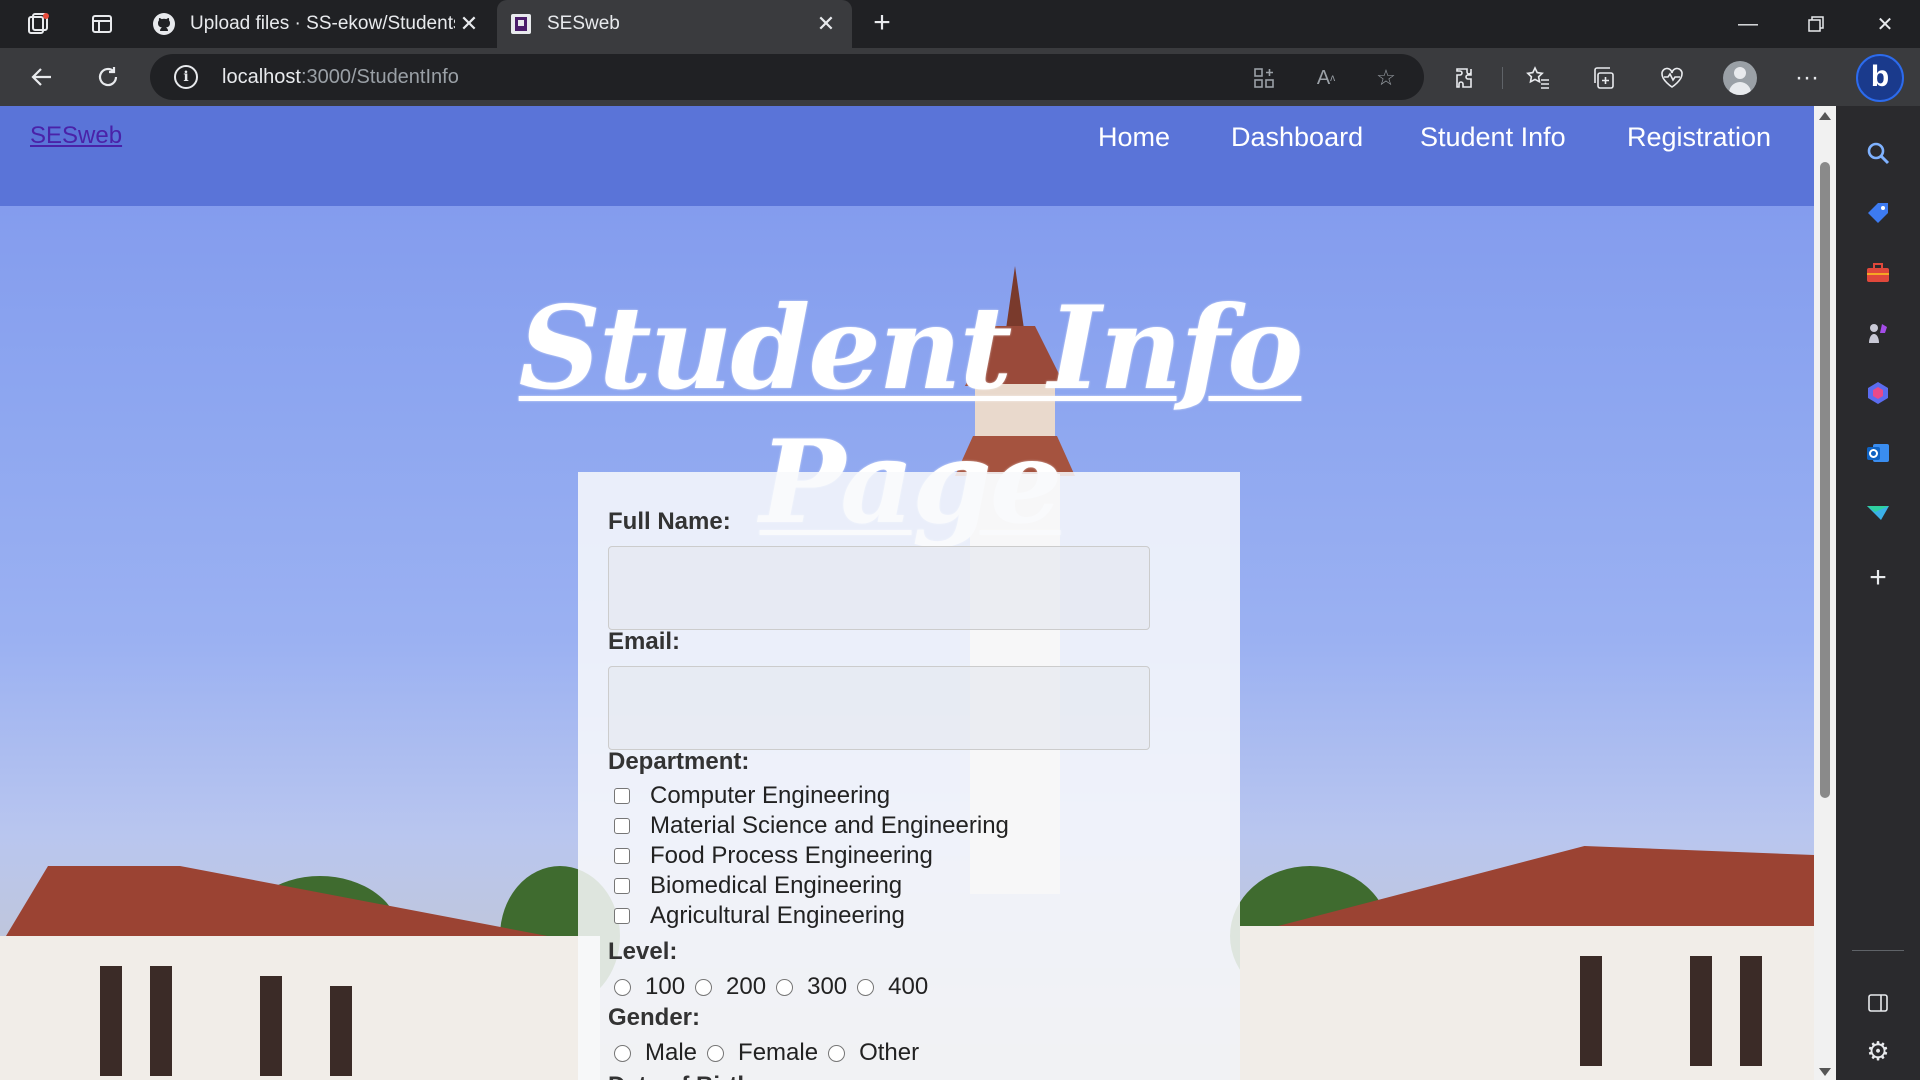  I want to click on checkbox-label: Food Process Engineering, so click(791, 855).